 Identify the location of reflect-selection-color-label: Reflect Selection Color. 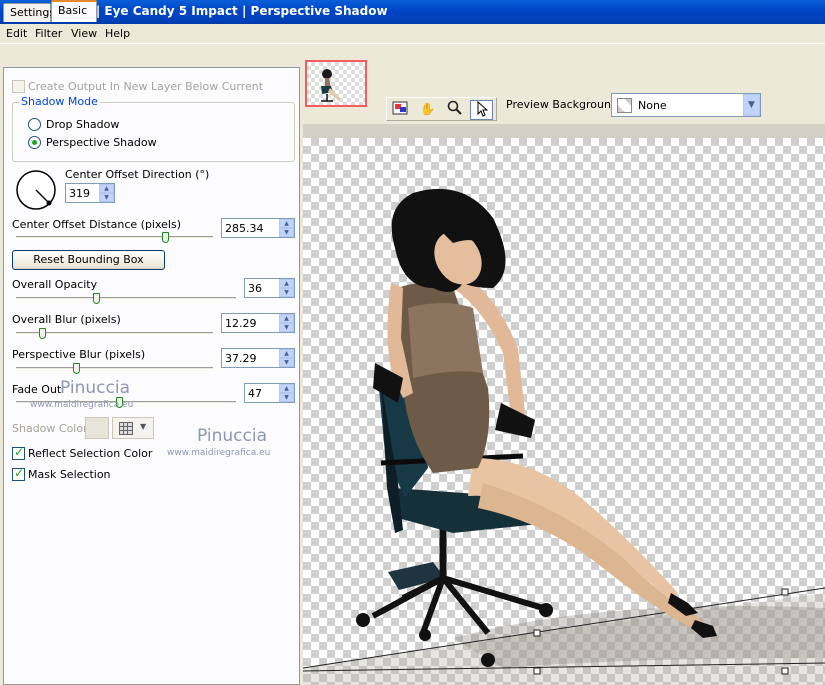
(90, 453).